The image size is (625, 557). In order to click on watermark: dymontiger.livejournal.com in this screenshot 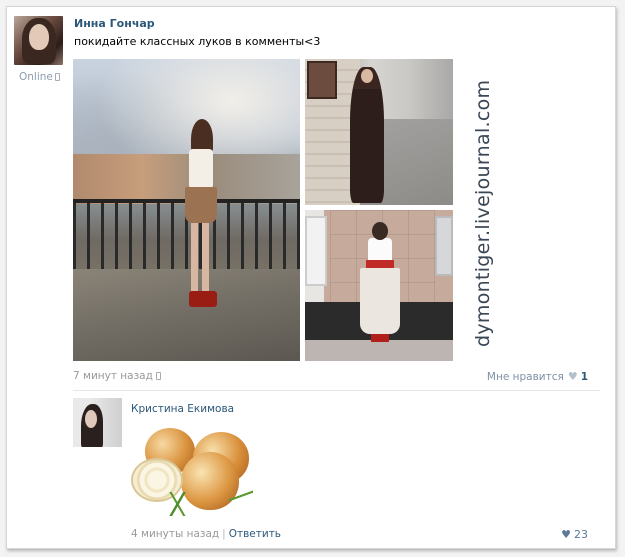, I will do `click(483, 213)`.